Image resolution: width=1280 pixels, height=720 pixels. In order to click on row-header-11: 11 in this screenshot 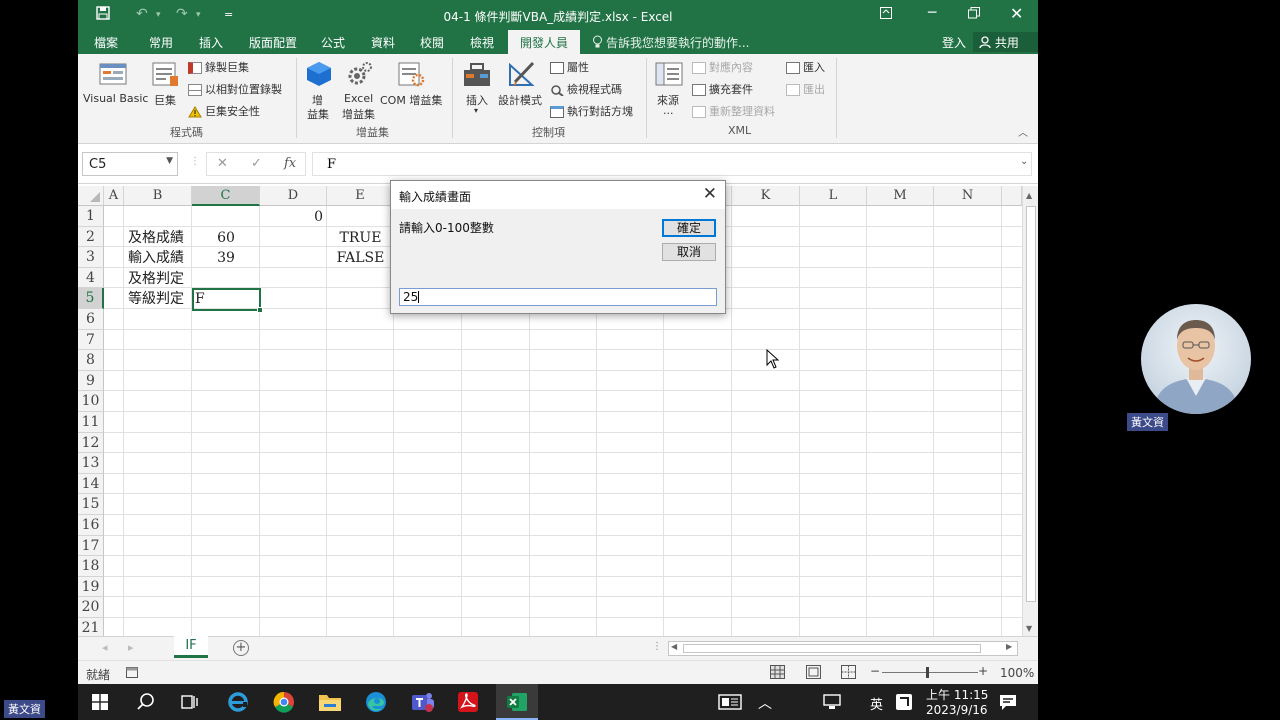, I will do `click(91, 422)`.